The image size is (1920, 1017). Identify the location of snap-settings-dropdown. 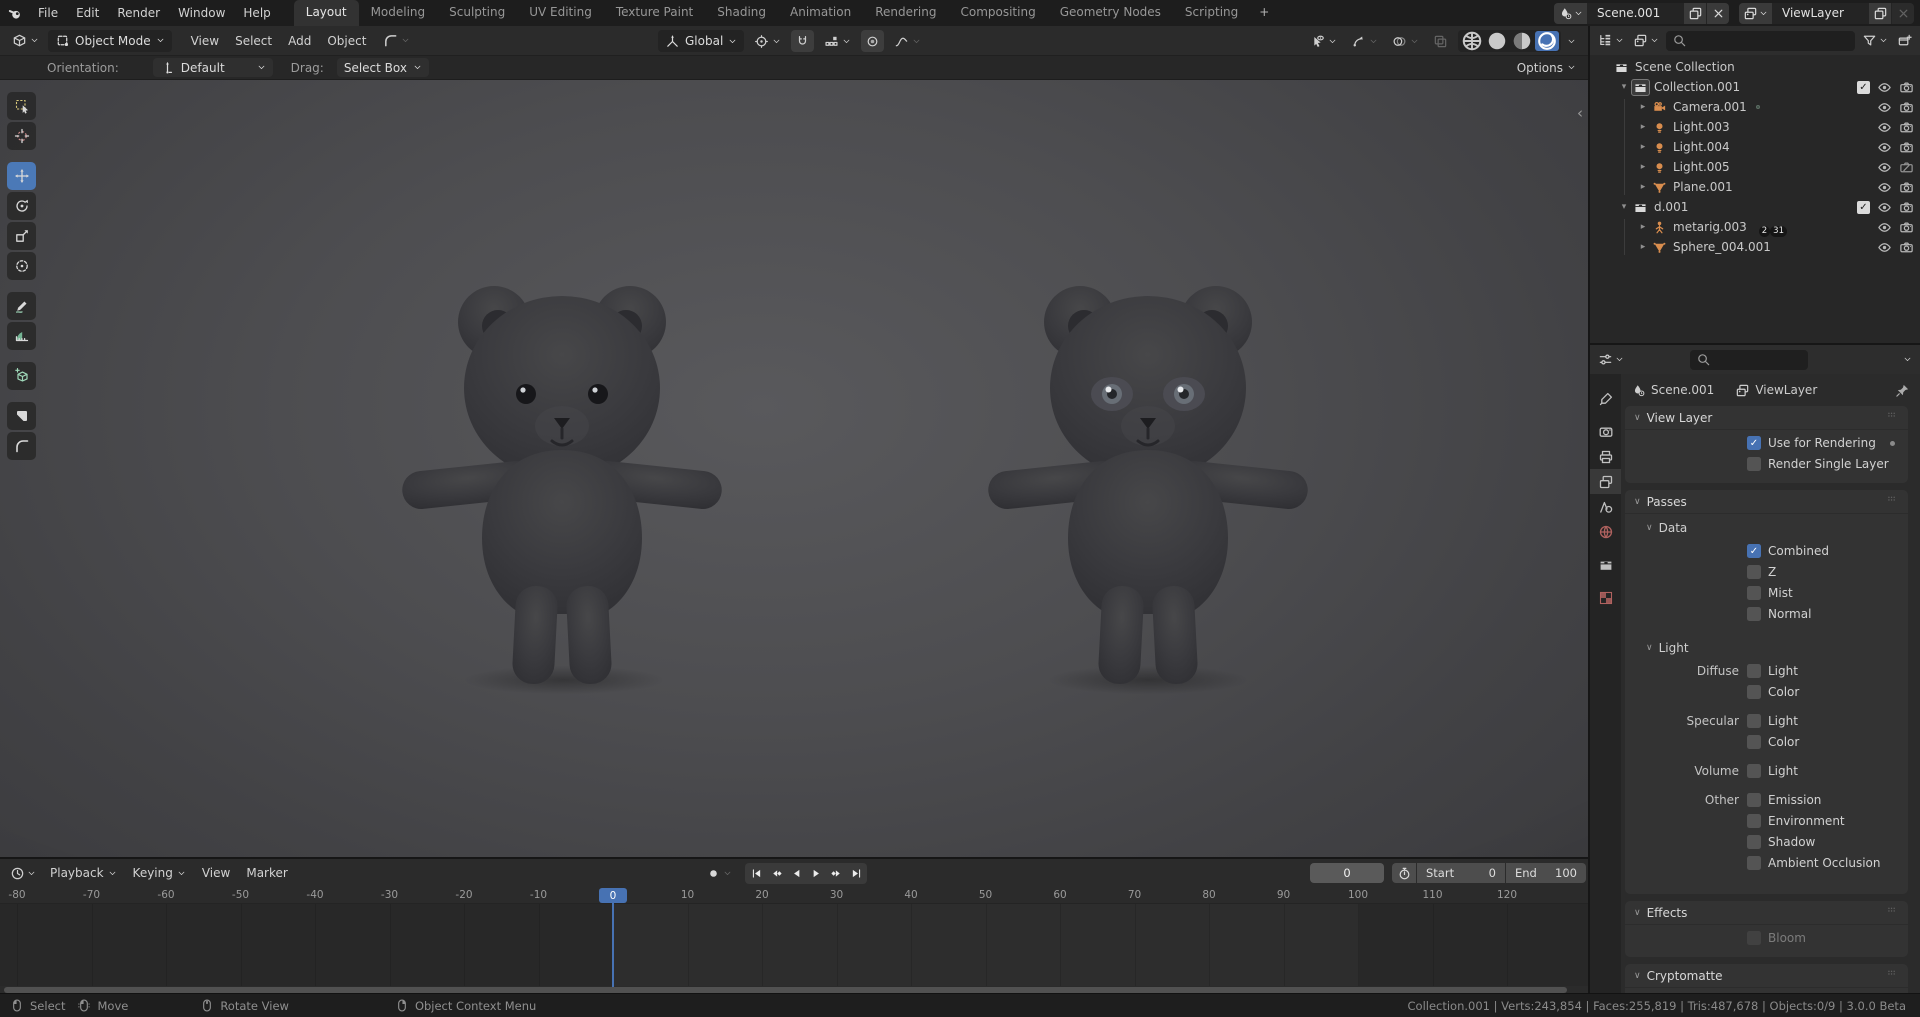
(837, 41).